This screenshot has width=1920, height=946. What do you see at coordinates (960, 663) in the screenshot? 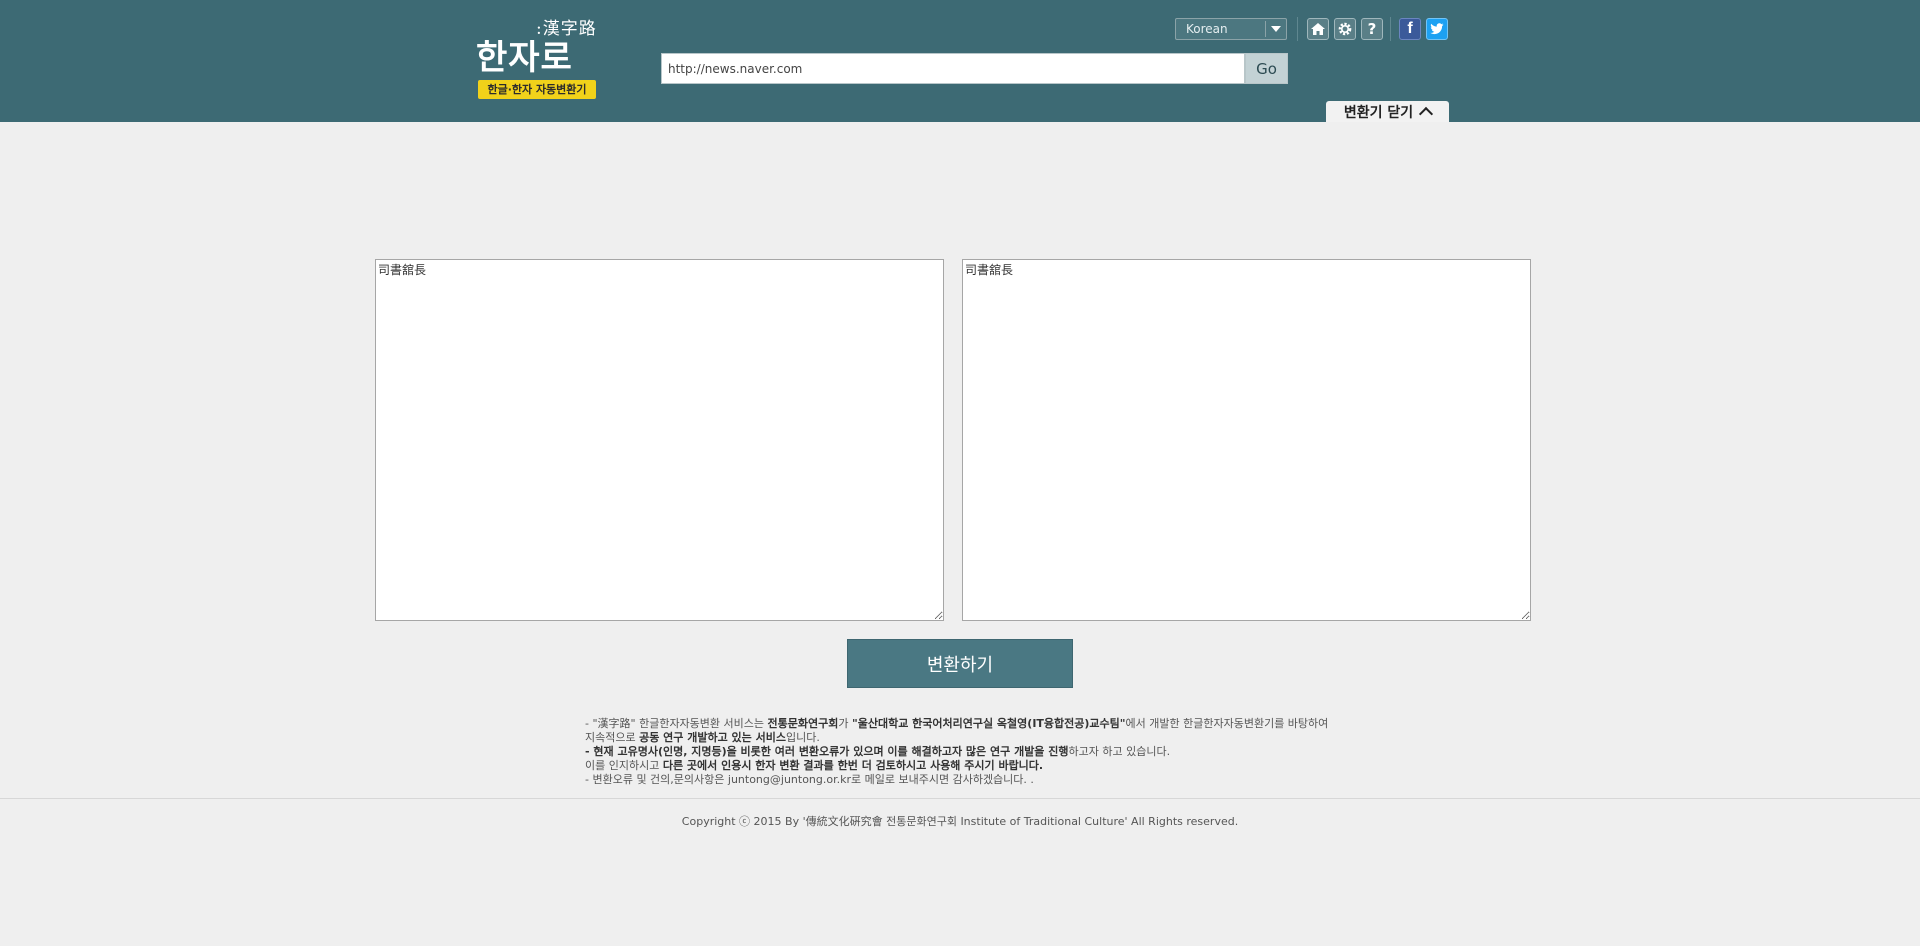
I see `convert-button: 변환하기` at bounding box center [960, 663].